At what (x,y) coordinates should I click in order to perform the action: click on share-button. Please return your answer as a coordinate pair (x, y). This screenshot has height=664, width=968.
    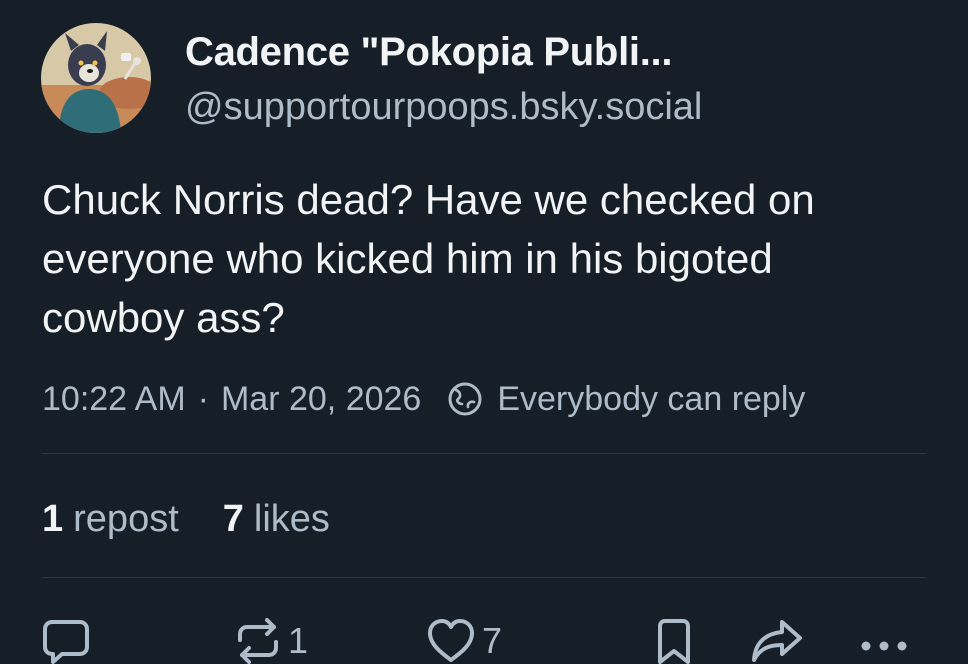
    Looking at the image, I should click on (777, 641).